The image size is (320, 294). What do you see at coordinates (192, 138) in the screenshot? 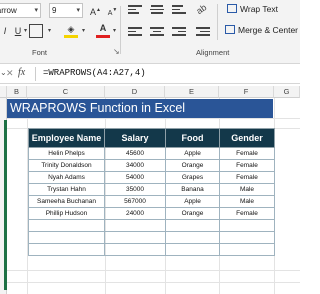
I see `header-food: Food` at bounding box center [192, 138].